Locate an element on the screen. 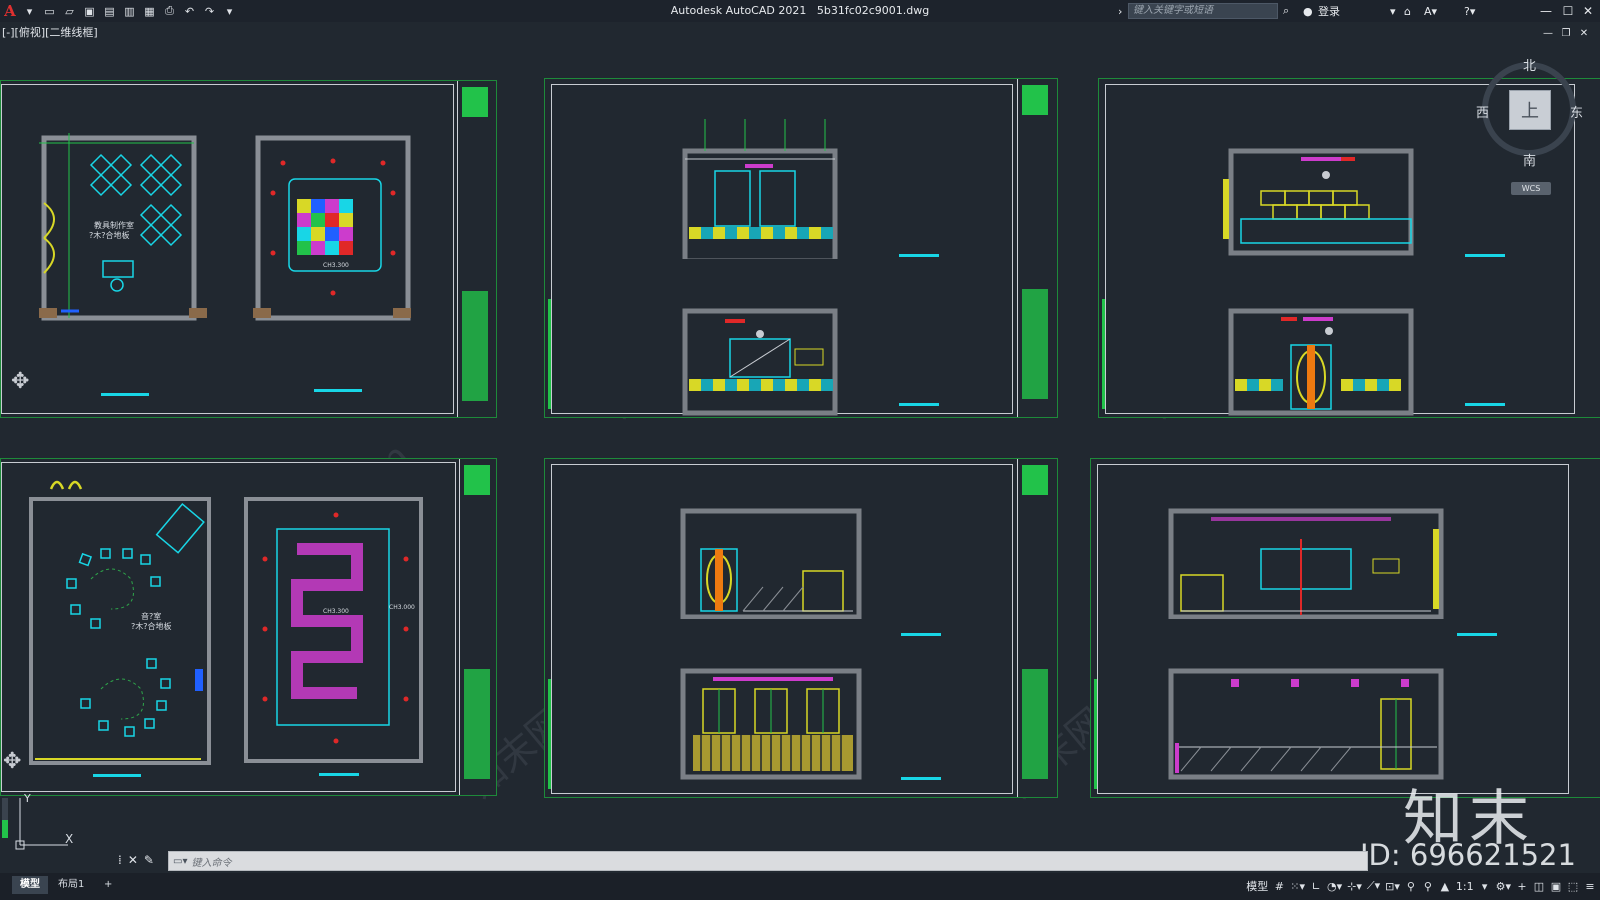 This screenshot has width=1600, height=900. customize-icon: ▾ is located at coordinates (229, 11).